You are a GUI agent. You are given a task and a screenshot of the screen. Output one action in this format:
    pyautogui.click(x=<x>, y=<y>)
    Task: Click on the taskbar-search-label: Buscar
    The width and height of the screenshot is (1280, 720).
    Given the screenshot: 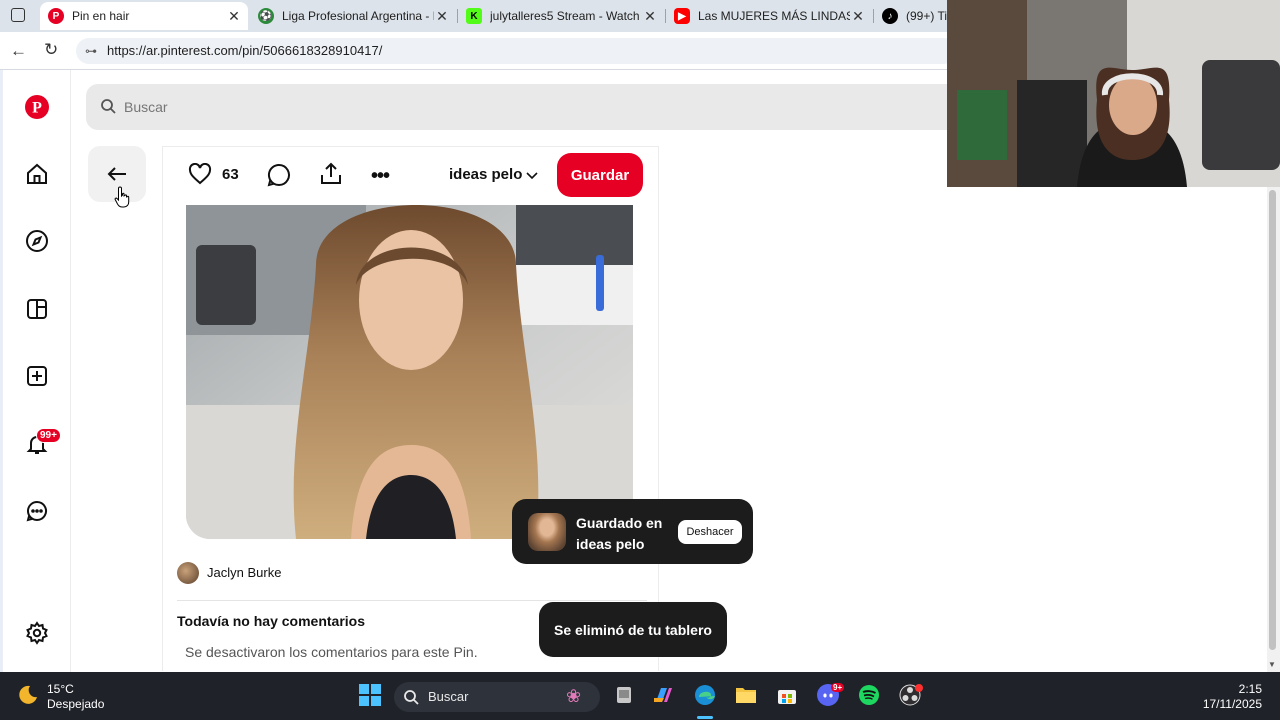 What is the action you would take?
    pyautogui.click(x=448, y=696)
    